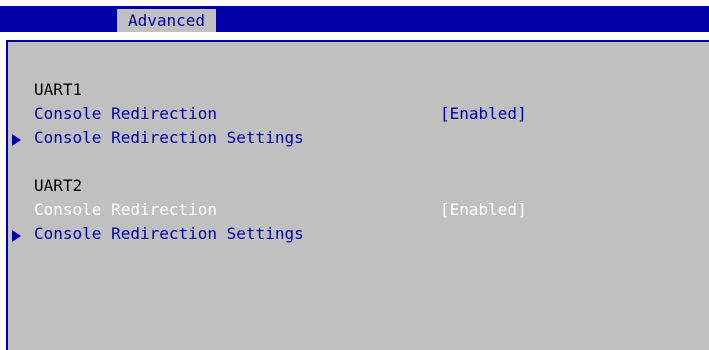 The width and height of the screenshot is (709, 350). I want to click on uart2-console-redirection-label: Console Redirection, so click(125, 210).